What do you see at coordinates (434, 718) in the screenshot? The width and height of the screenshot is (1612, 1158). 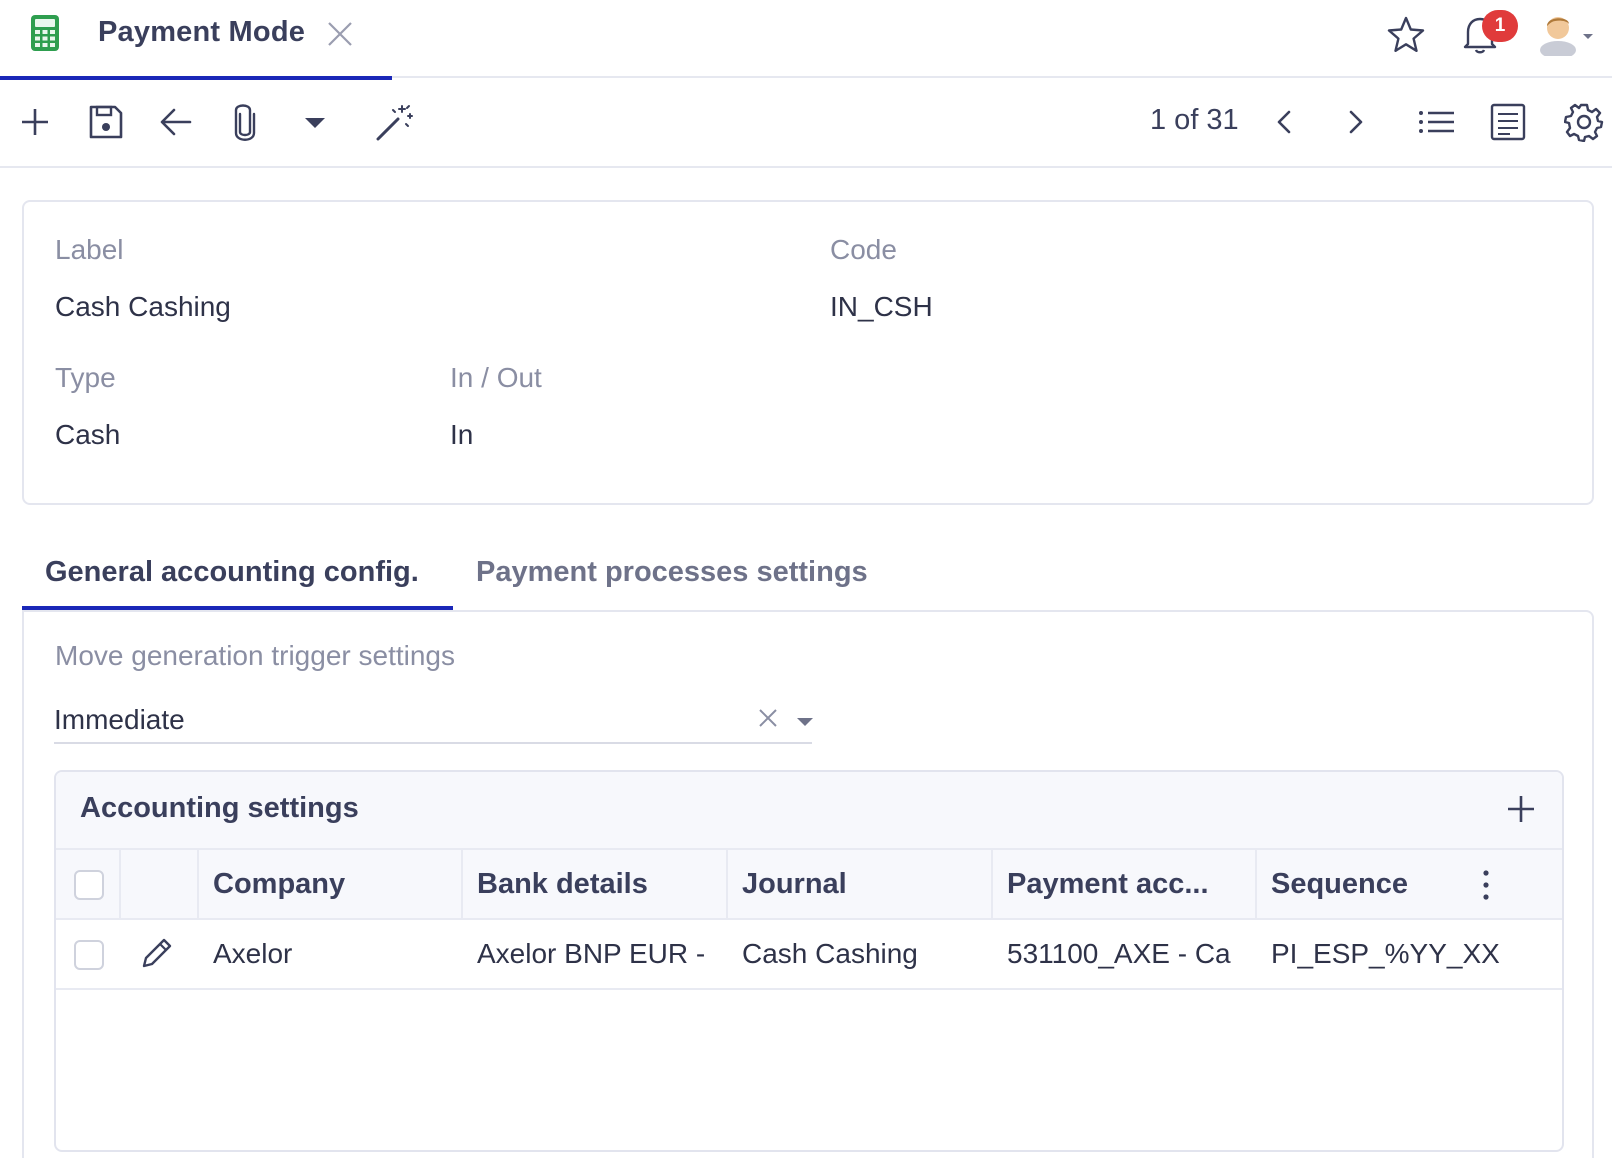 I see `trigger-select: Immediate` at bounding box center [434, 718].